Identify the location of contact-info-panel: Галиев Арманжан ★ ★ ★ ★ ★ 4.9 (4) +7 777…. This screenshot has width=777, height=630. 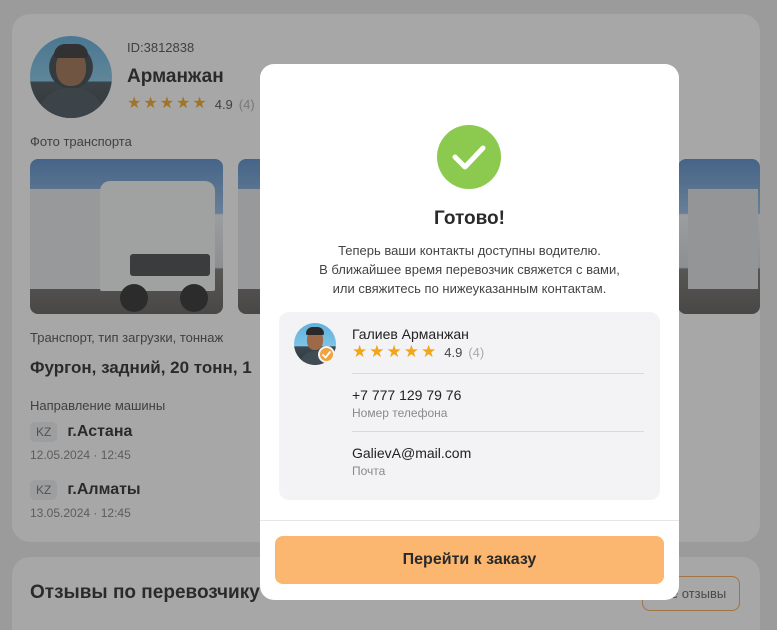
(469, 406).